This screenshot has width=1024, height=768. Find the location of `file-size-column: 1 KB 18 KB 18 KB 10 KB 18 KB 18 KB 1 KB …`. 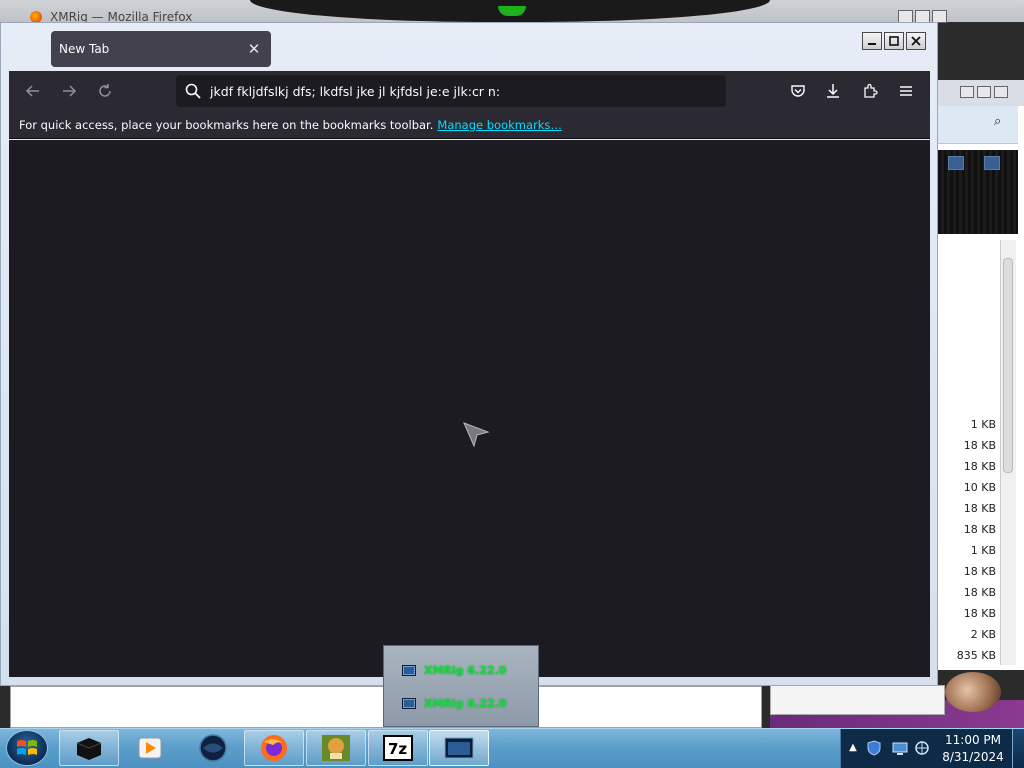

file-size-column: 1 KB 18 KB 18 KB 10 KB 18 KB 18 KB 1 KB … is located at coordinates (969, 540).